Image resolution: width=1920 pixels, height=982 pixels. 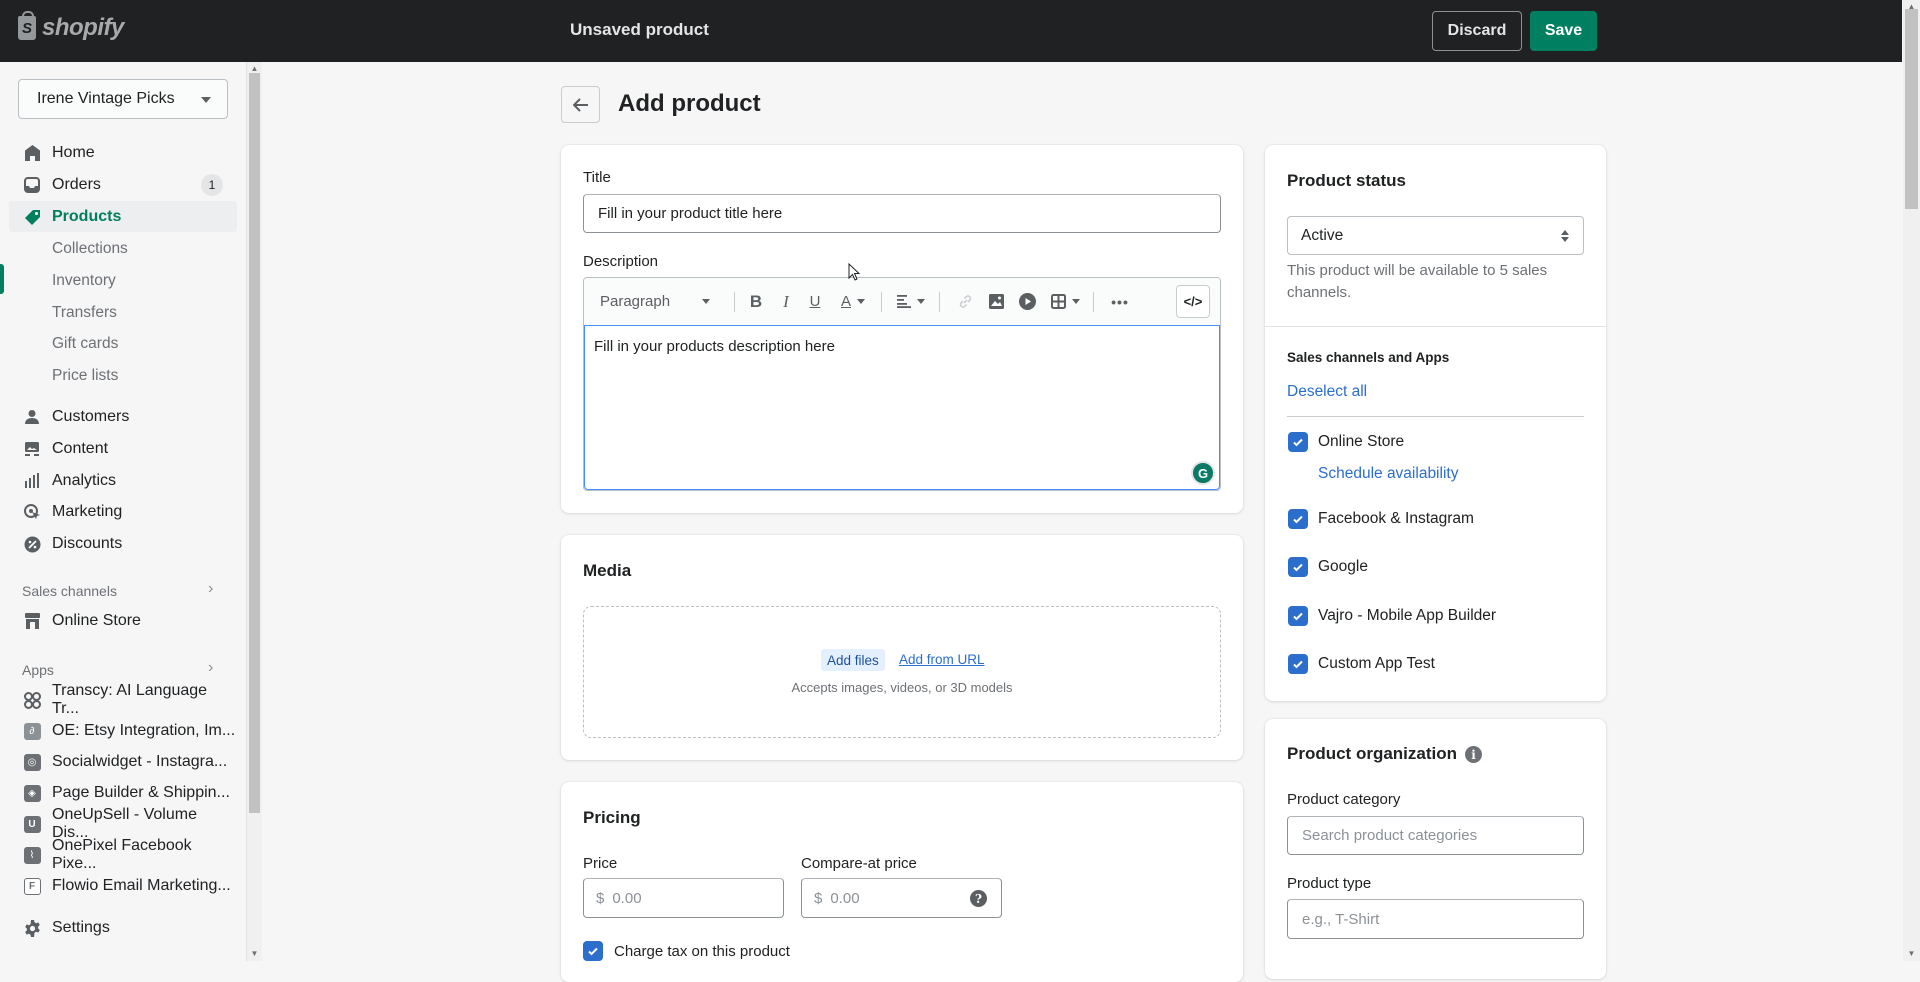 What do you see at coordinates (902, 213) in the screenshot?
I see `title-input: Fill in your product title here` at bounding box center [902, 213].